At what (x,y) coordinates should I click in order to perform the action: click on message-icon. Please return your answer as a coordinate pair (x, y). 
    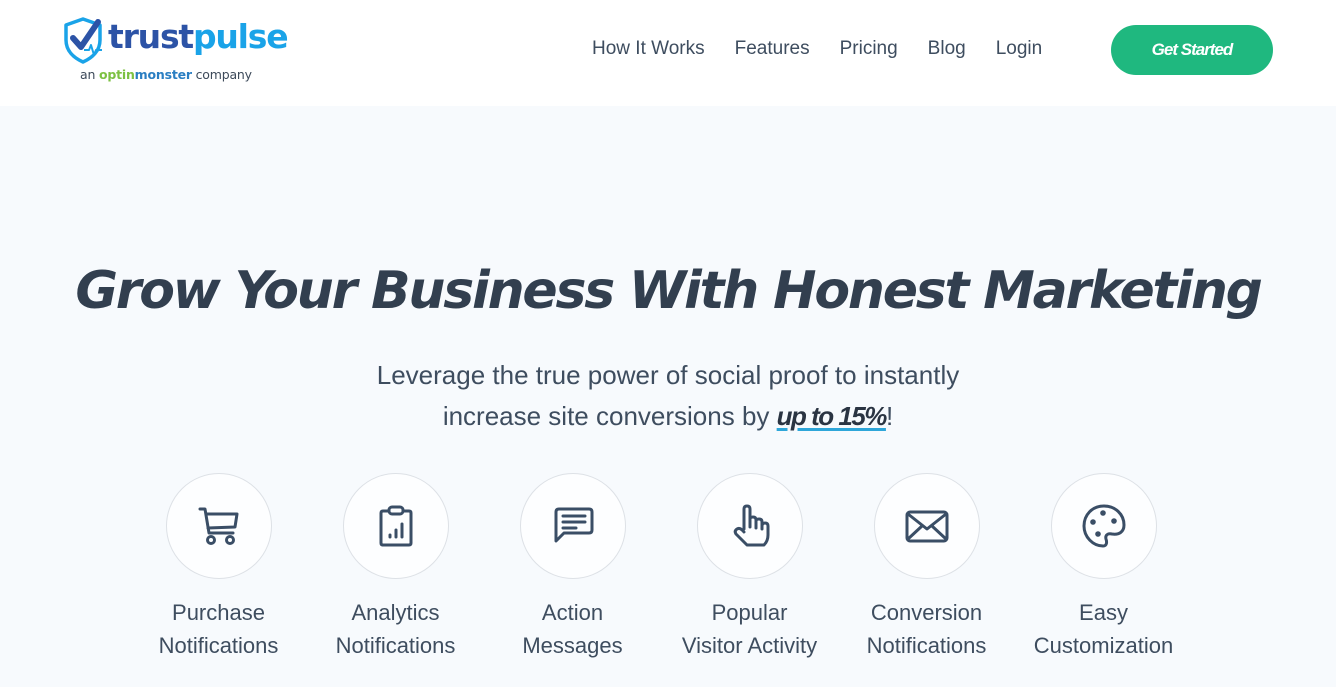
    Looking at the image, I should click on (573, 525).